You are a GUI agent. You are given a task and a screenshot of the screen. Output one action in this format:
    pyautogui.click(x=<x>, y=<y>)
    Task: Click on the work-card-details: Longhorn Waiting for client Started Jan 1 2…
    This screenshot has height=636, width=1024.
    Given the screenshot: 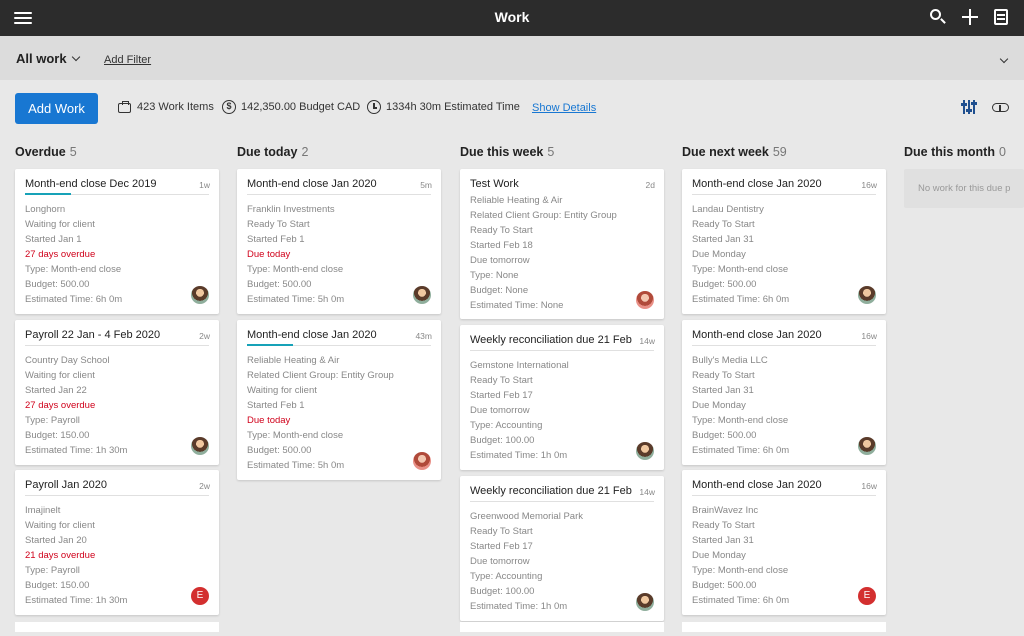 What is the action you would take?
    pyautogui.click(x=115, y=254)
    